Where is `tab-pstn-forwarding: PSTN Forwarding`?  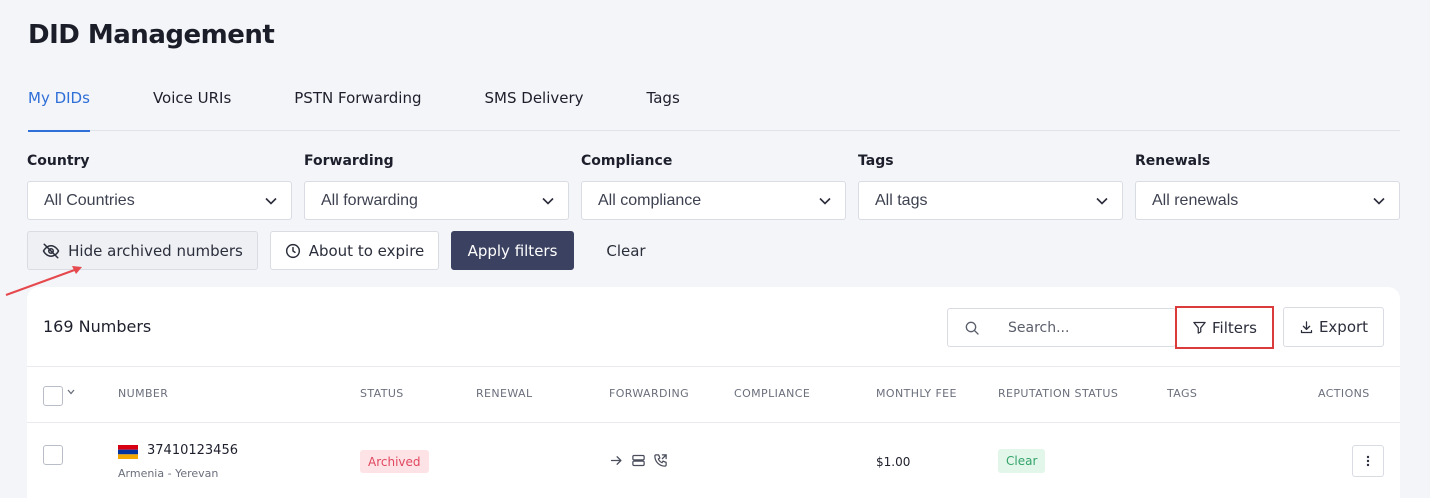
tab-pstn-forwarding: PSTN Forwarding is located at coordinates (357, 103).